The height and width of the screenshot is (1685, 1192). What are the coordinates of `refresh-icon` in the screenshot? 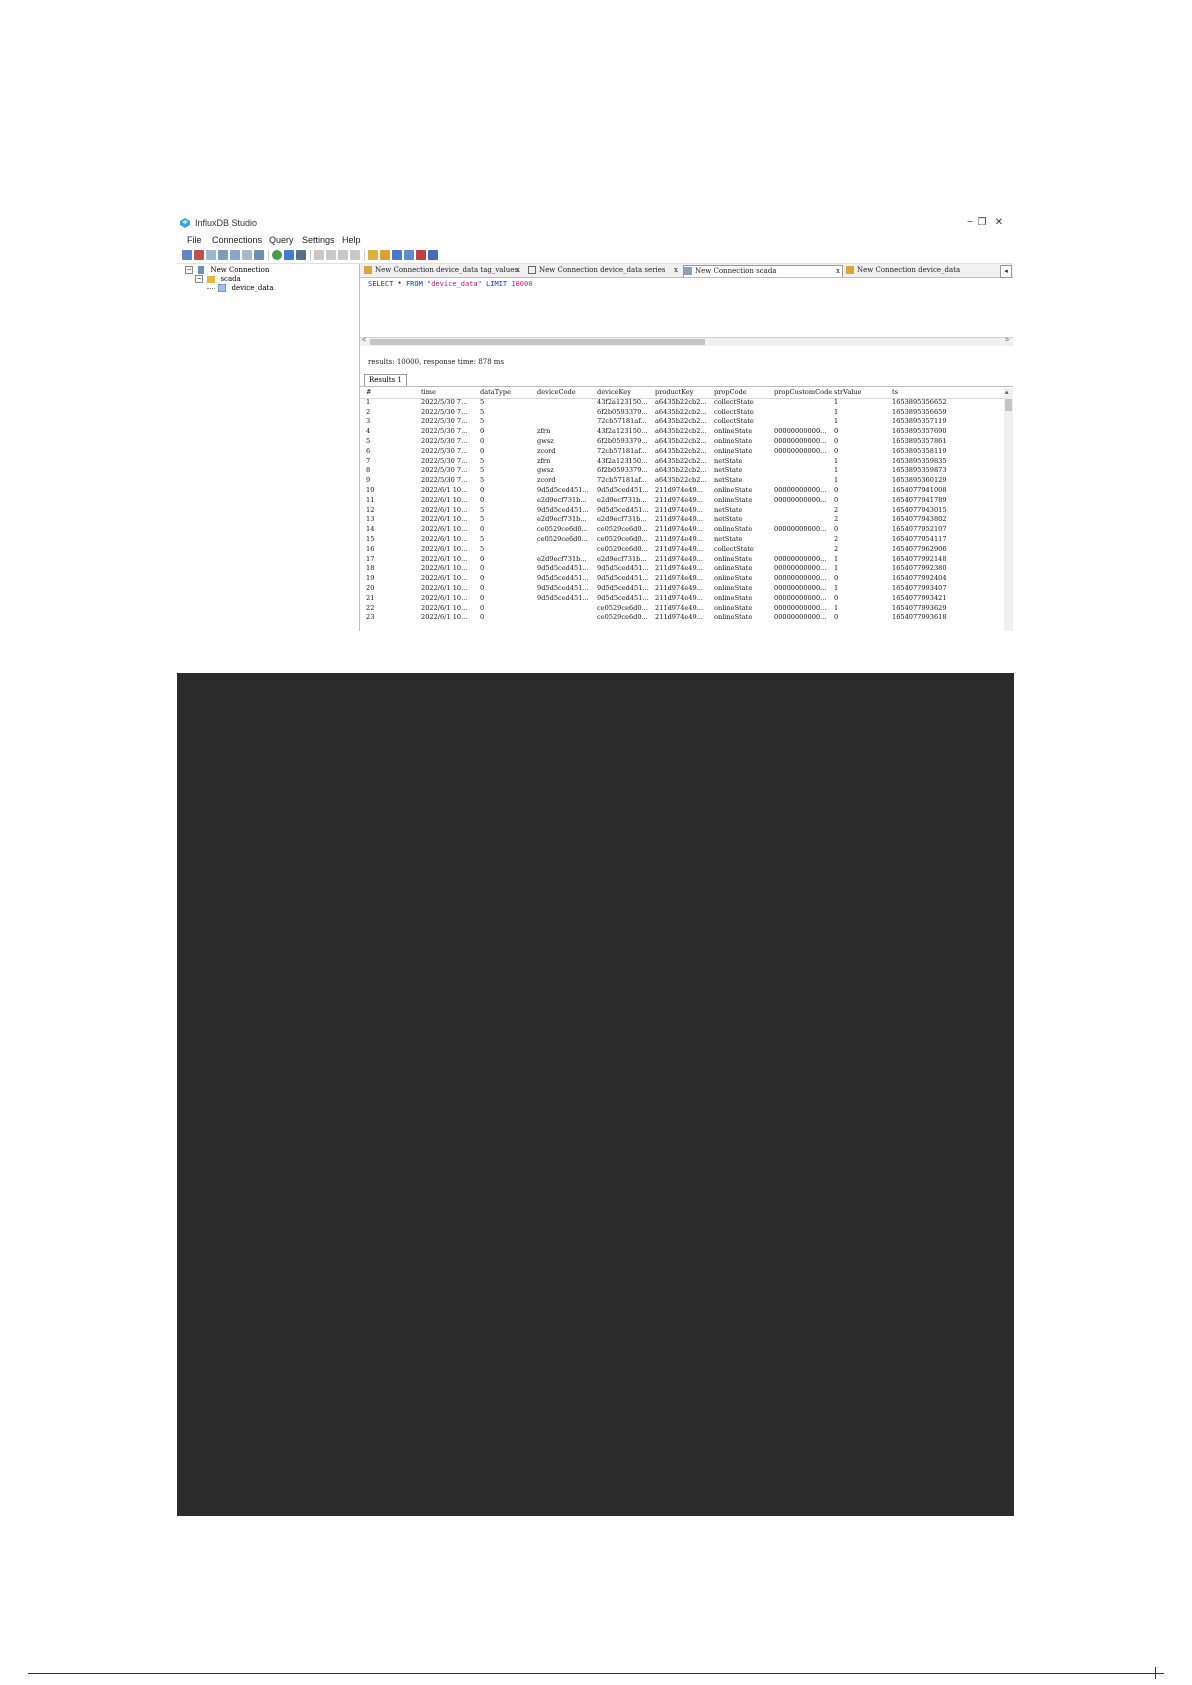 It's located at (277, 255).